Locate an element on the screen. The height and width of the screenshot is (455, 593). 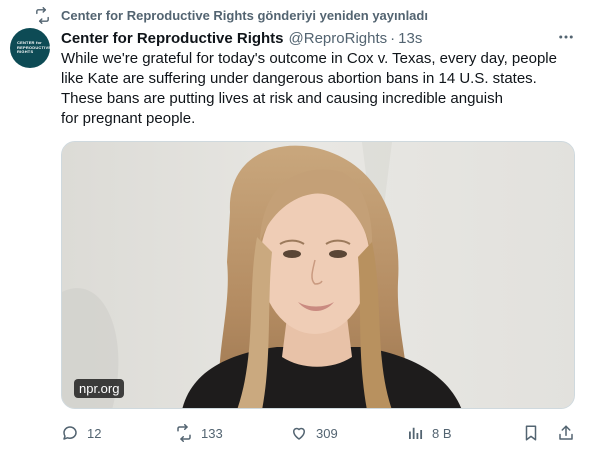
view-count: 8 B is located at coordinates (442, 433).